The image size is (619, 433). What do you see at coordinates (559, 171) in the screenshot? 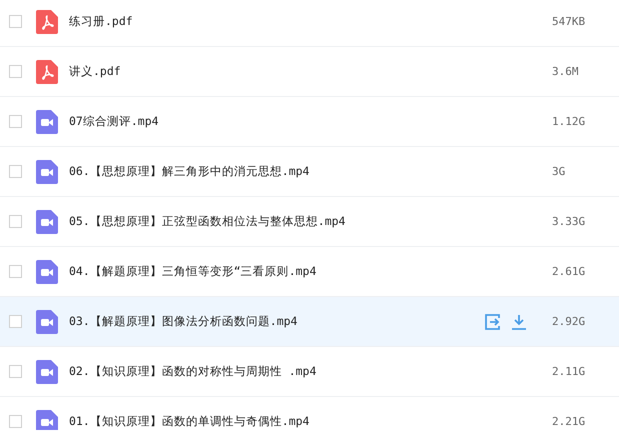
I see `file-size: 3G` at bounding box center [559, 171].